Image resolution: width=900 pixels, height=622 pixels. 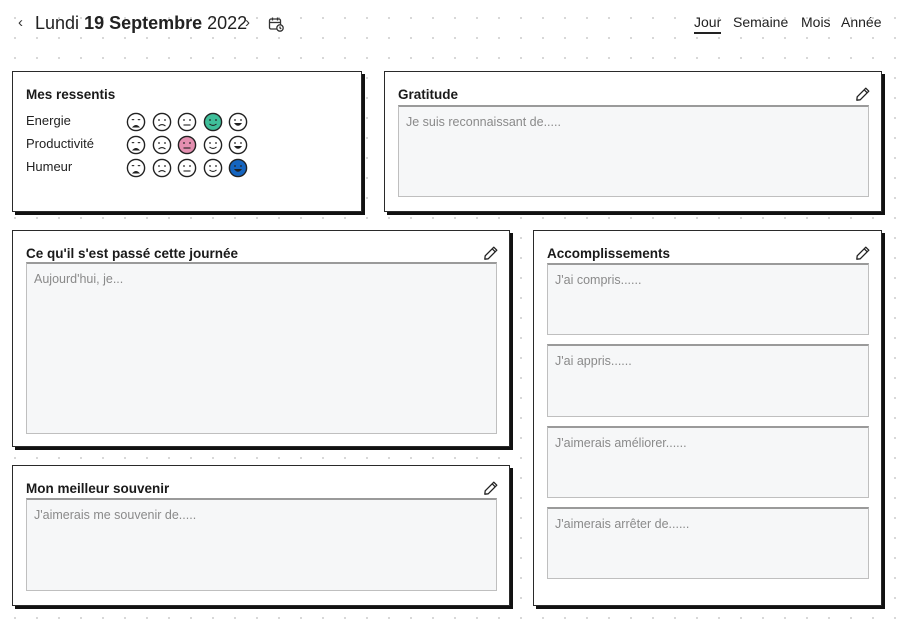 I want to click on previous-day-button: ‹, so click(x=20, y=22).